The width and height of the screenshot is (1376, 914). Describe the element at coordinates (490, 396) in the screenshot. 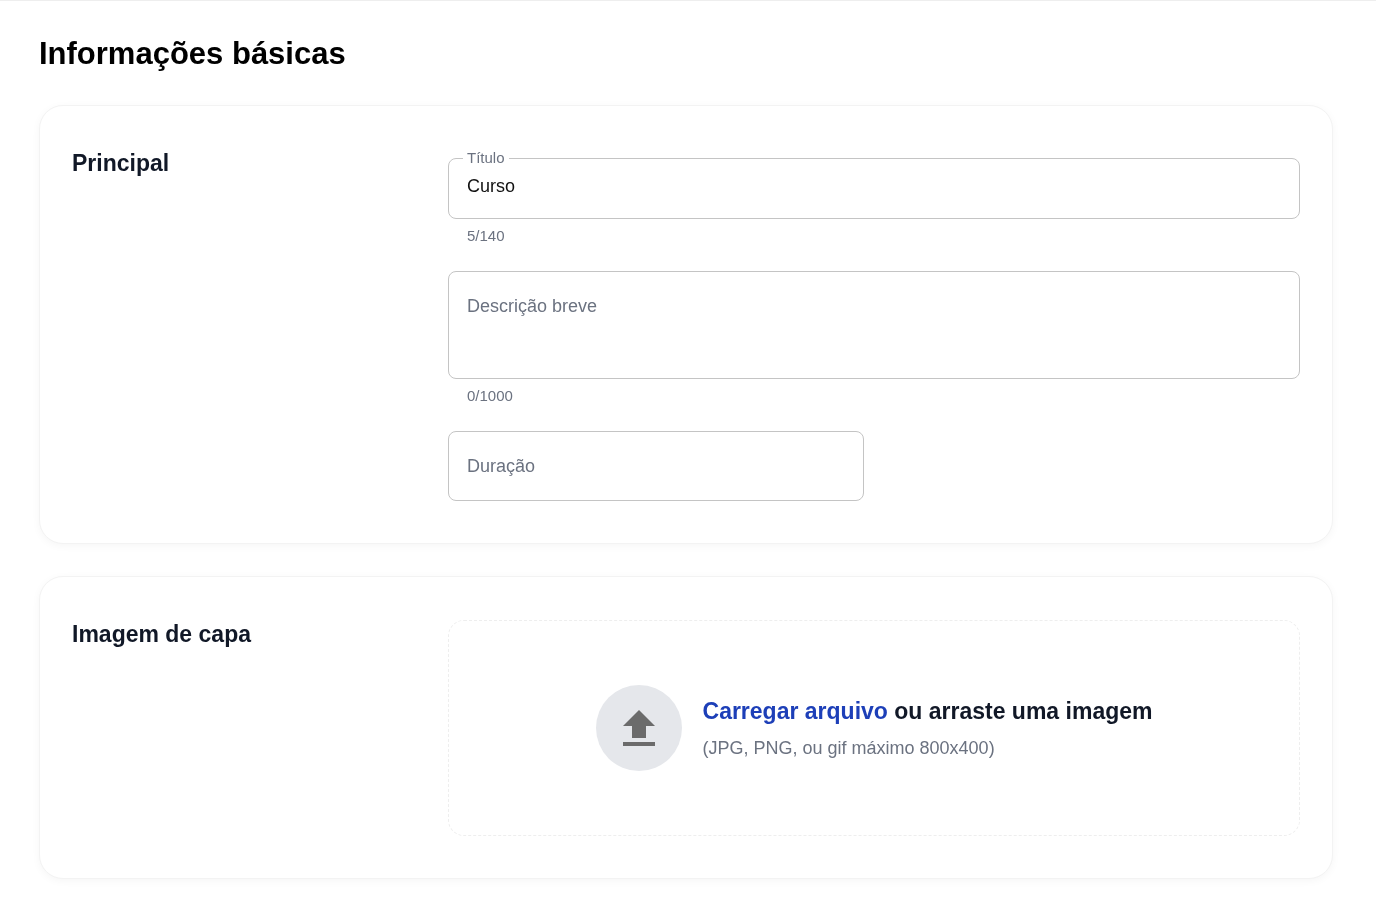

I see `character-counter: 0/1000` at that location.